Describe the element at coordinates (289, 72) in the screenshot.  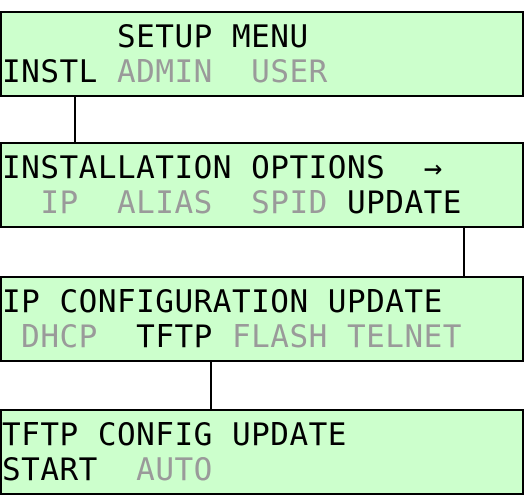
I see `option-user: USER` at that location.